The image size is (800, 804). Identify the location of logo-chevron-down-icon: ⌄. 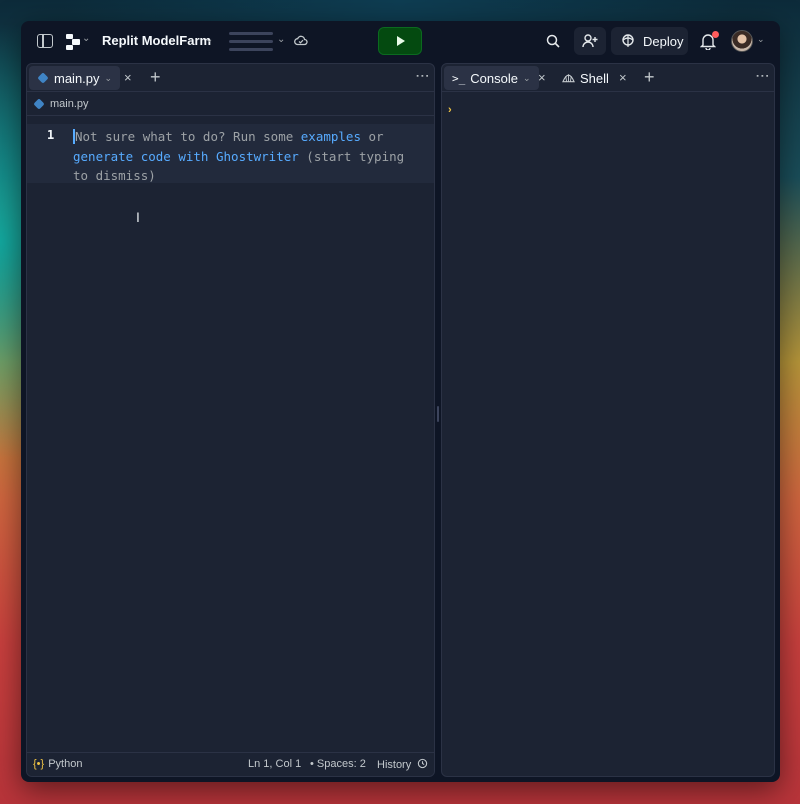
(86, 38).